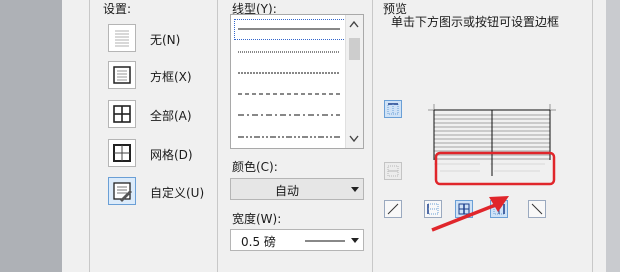  Describe the element at coordinates (122, 38) in the screenshot. I see `no-border-icon` at that location.